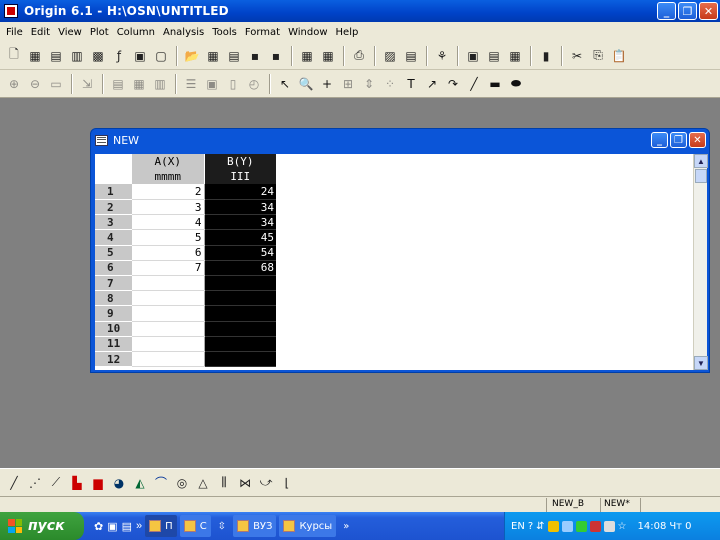  Describe the element at coordinates (140, 483) in the screenshot. I see `area-plot-icon: ◭` at that location.